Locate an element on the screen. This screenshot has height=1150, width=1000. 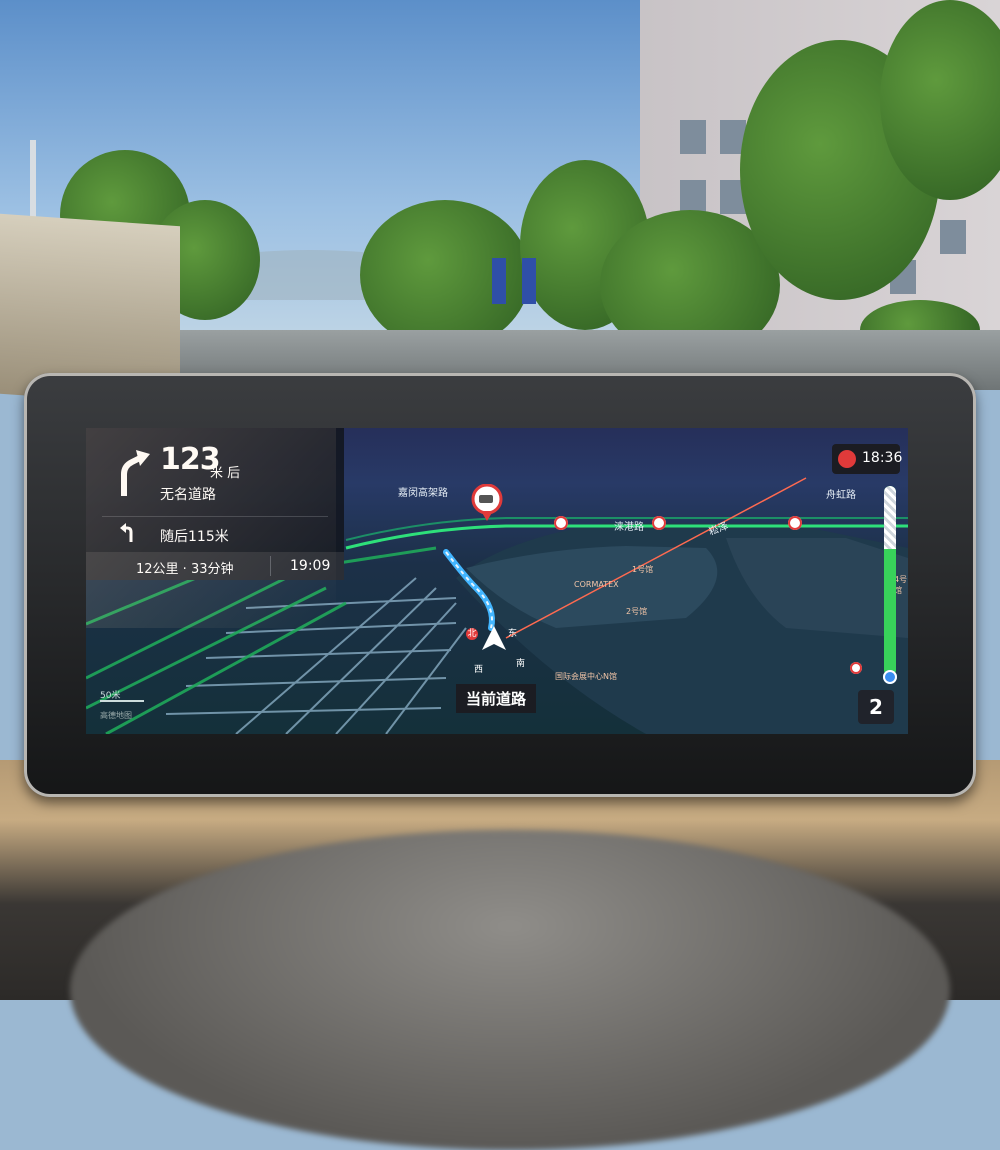
poi-label: CORMATEX is located at coordinates (596, 584).